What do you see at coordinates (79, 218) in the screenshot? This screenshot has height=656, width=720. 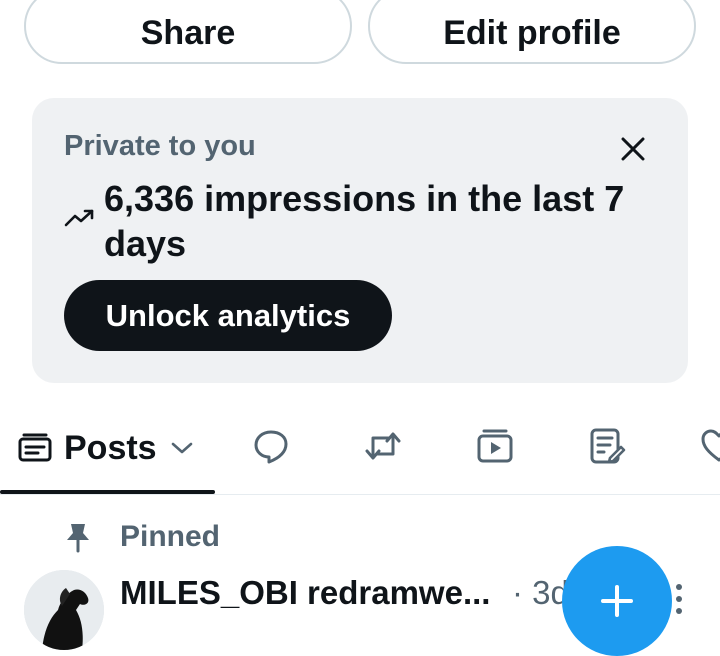 I see `trending-up-icon` at bounding box center [79, 218].